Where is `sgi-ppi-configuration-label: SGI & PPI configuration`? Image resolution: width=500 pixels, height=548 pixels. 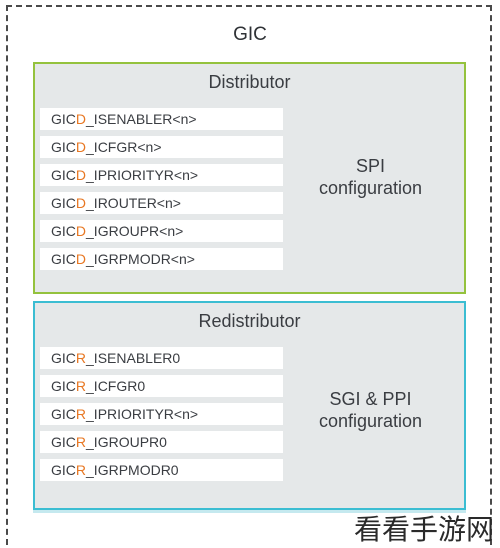 sgi-ppi-configuration-label: SGI & PPI configuration is located at coordinates (370, 410).